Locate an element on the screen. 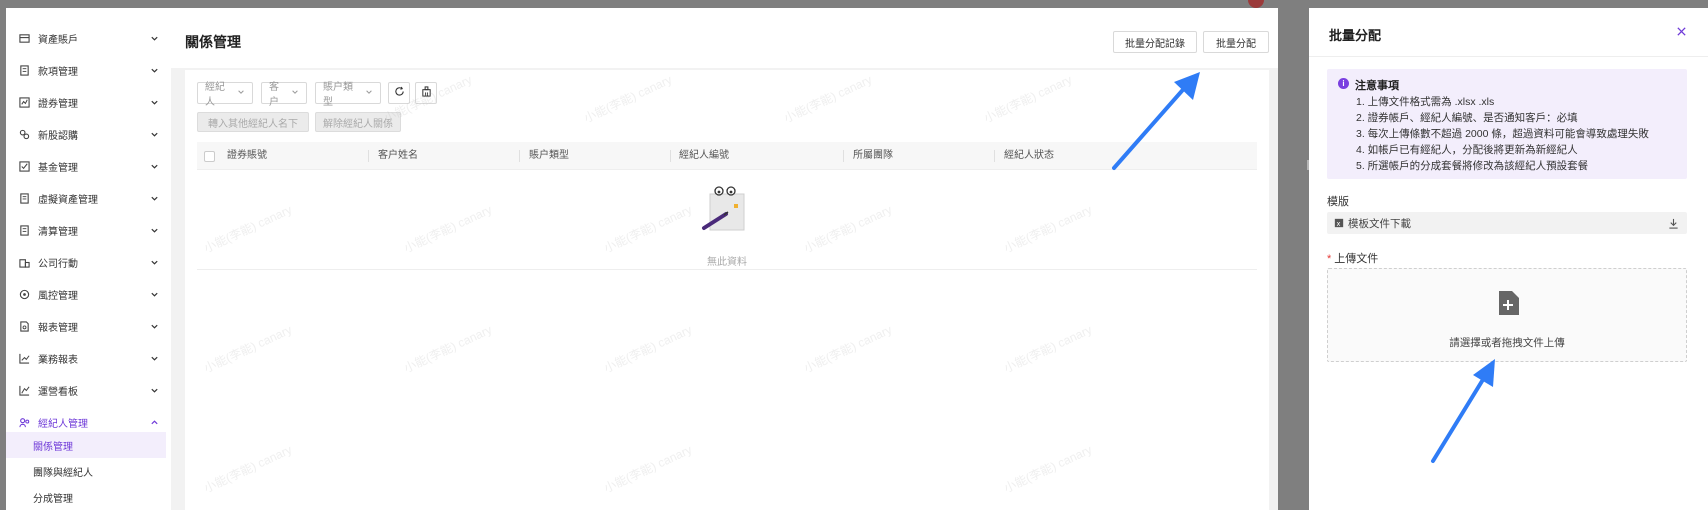  info-icon: i is located at coordinates (1343, 83).